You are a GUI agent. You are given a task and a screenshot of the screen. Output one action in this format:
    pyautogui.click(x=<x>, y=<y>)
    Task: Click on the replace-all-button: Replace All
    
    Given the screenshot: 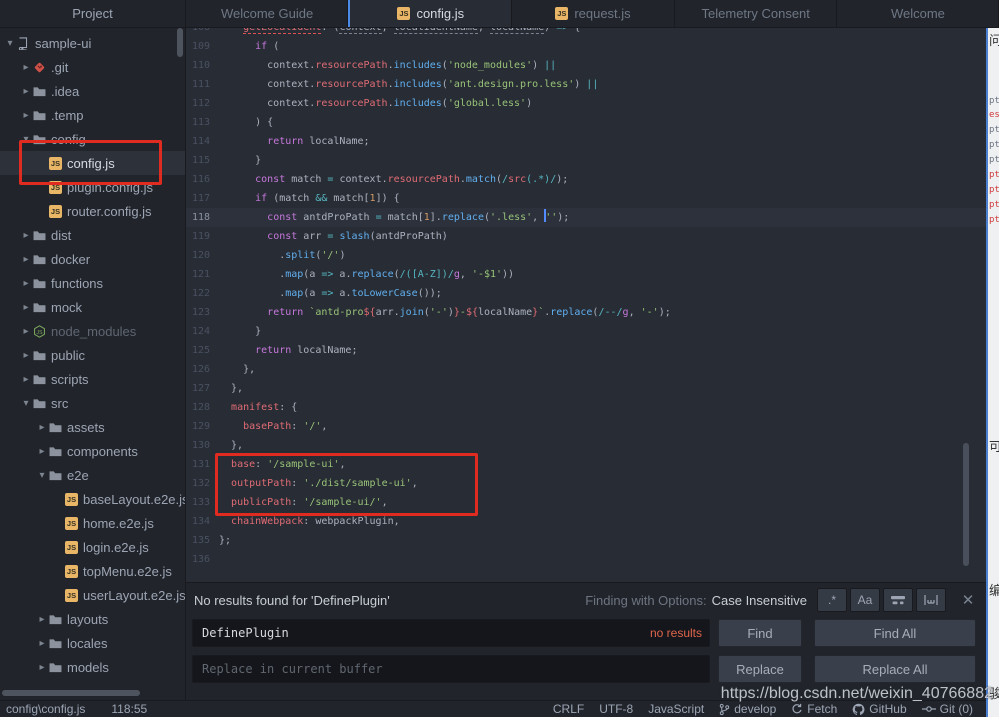 What is the action you would take?
    pyautogui.click(x=895, y=669)
    